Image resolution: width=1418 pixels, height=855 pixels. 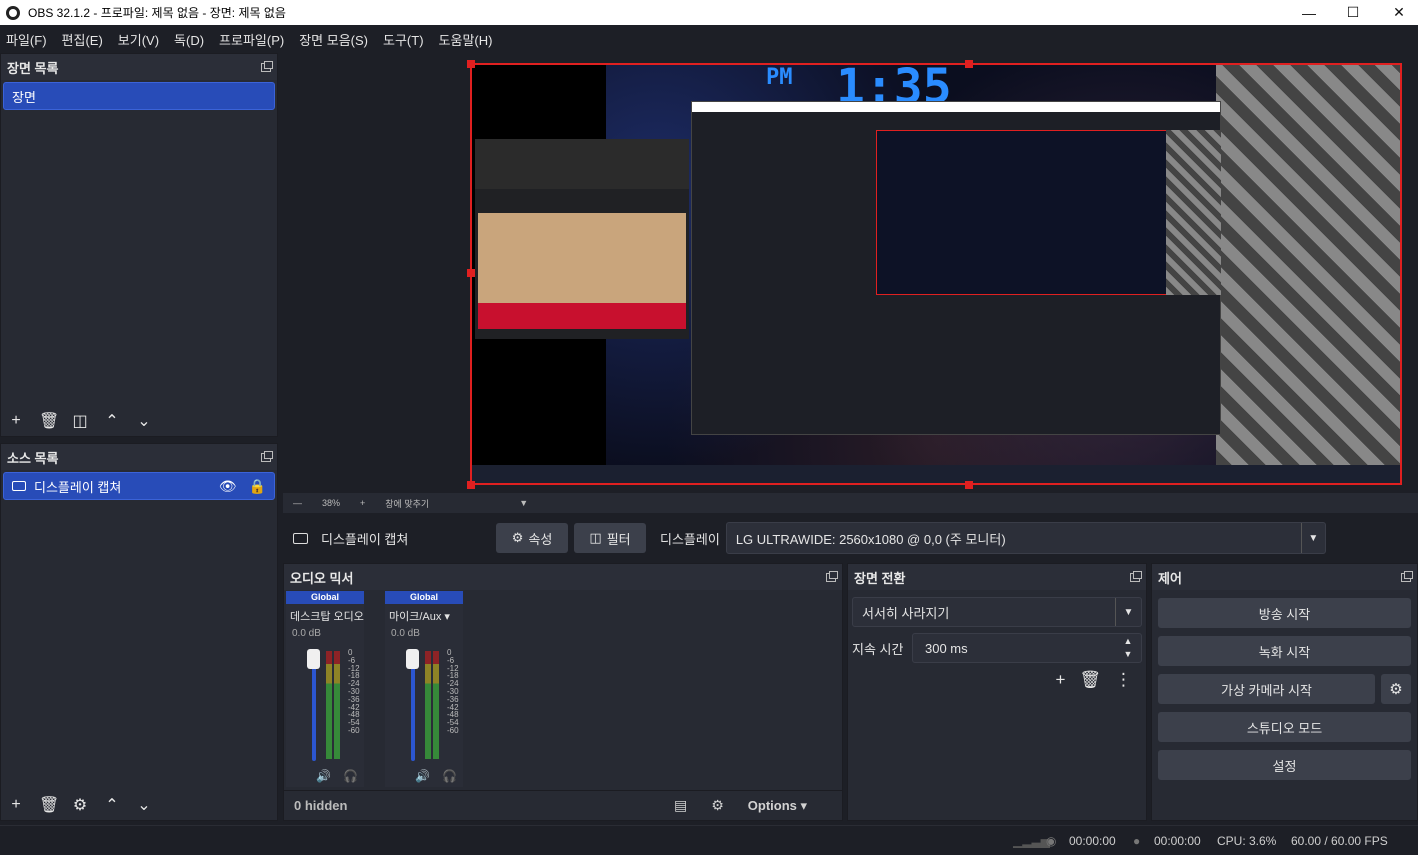 I want to click on zoom-dropdown-icon: ▼, so click(x=523, y=503).